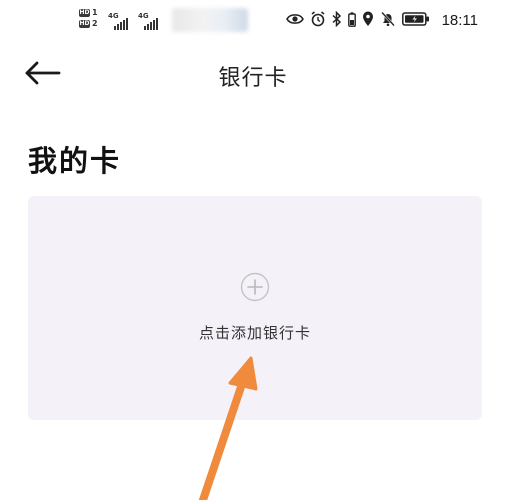 This screenshot has height=500, width=506. I want to click on mute-bell-icon, so click(388, 19).